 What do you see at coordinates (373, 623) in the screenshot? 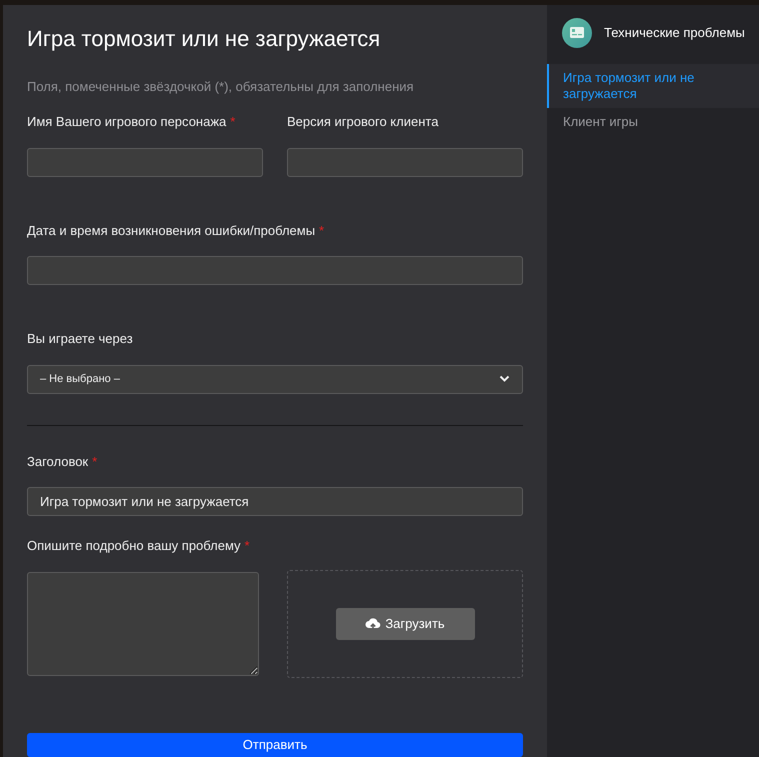
I see `cloud-upload-icon` at bounding box center [373, 623].